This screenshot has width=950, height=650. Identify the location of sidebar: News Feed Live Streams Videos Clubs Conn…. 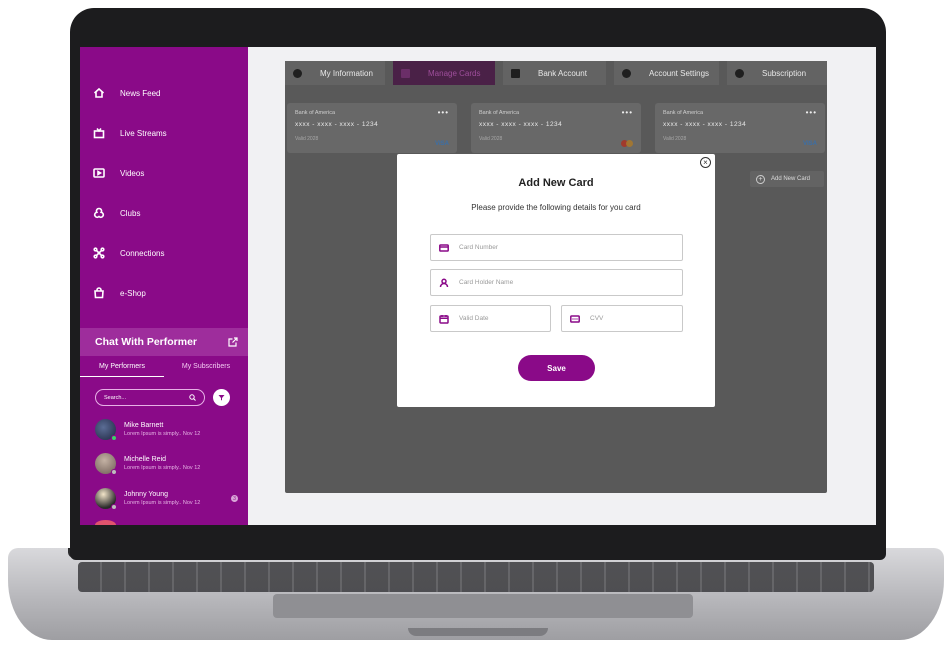
(164, 286).